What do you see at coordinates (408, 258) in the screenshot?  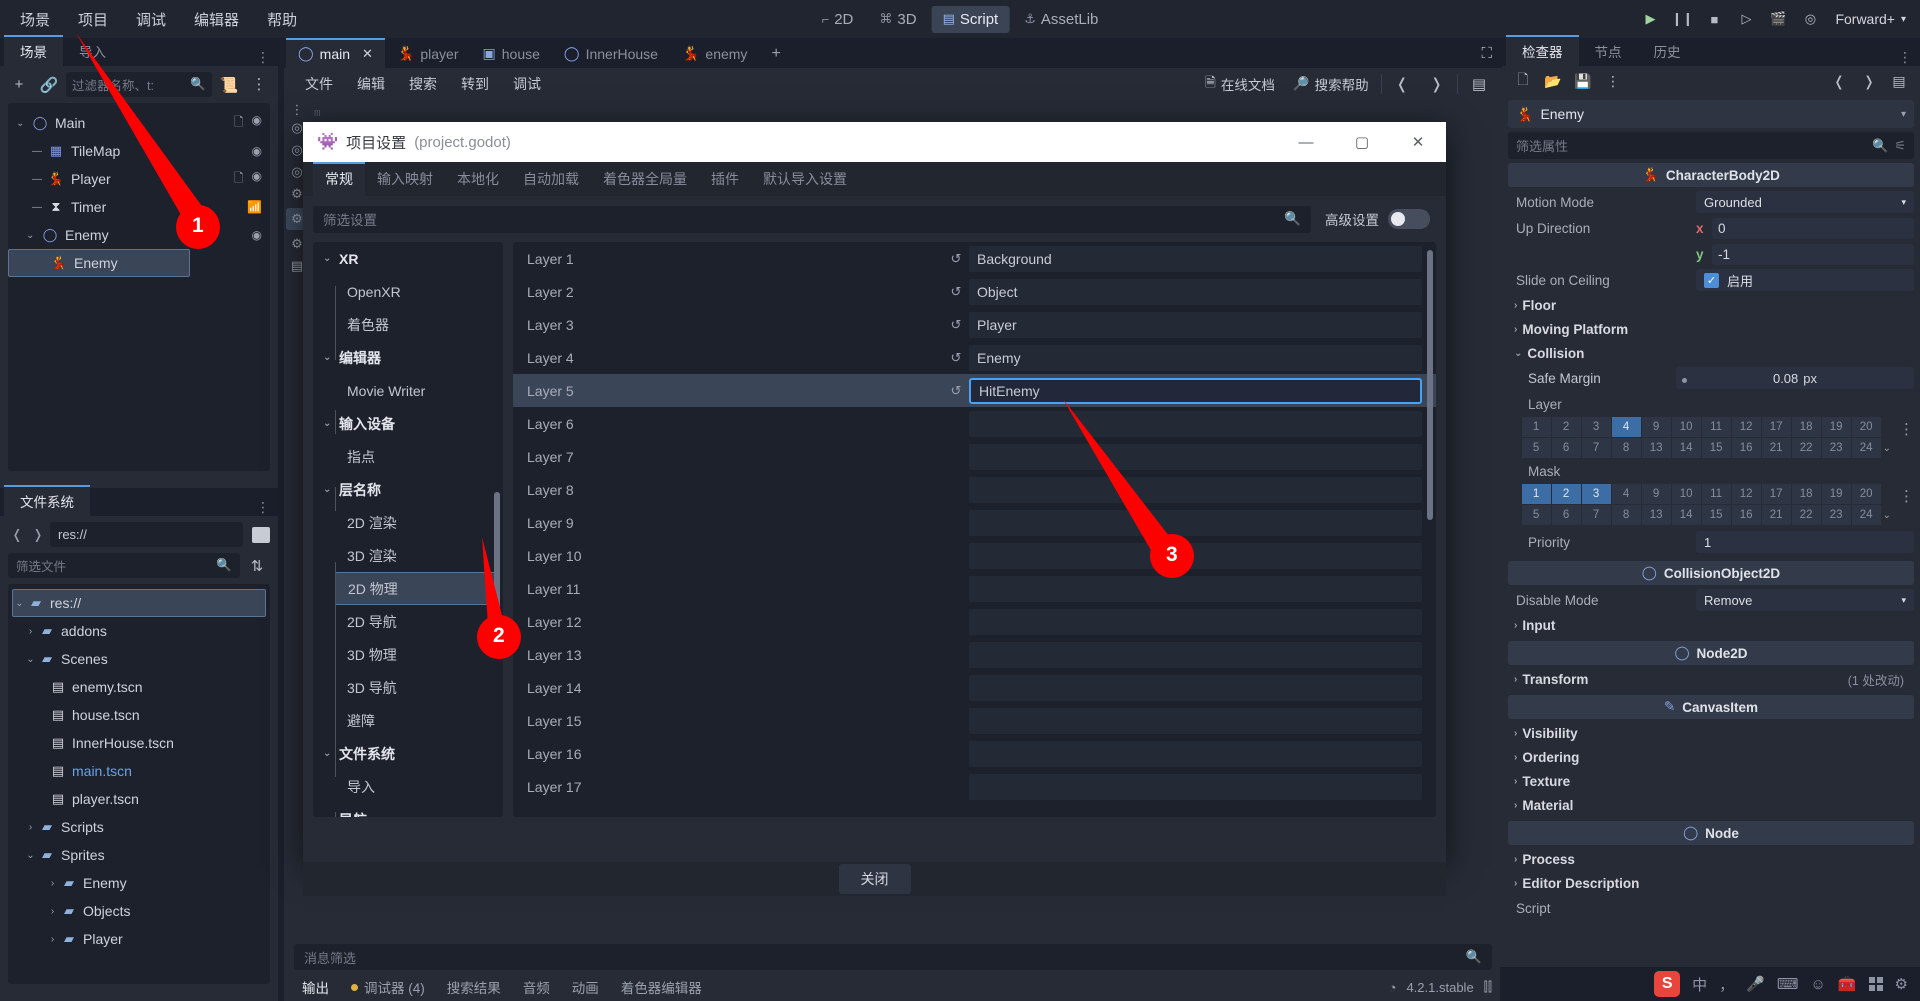 I see `settings-cat-xr: ⌄ XR` at bounding box center [408, 258].